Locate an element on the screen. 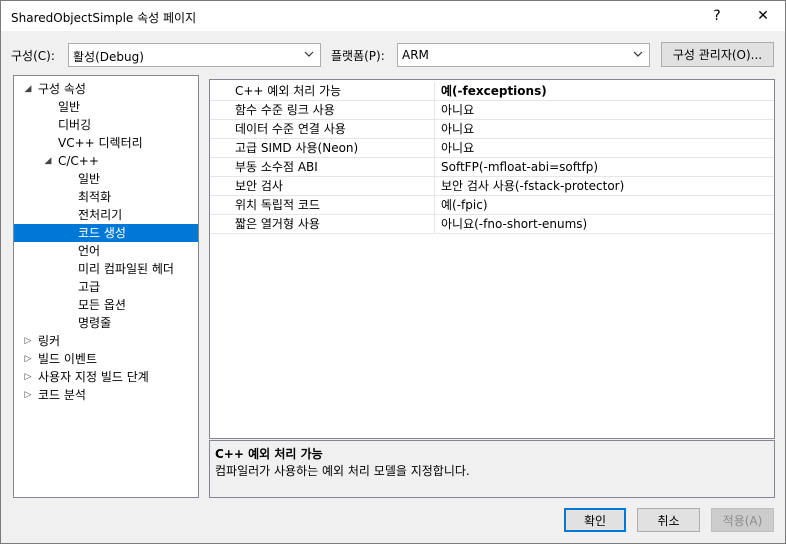 The width and height of the screenshot is (786, 544). property-value: 예(-fexceptions) is located at coordinates (494, 91).